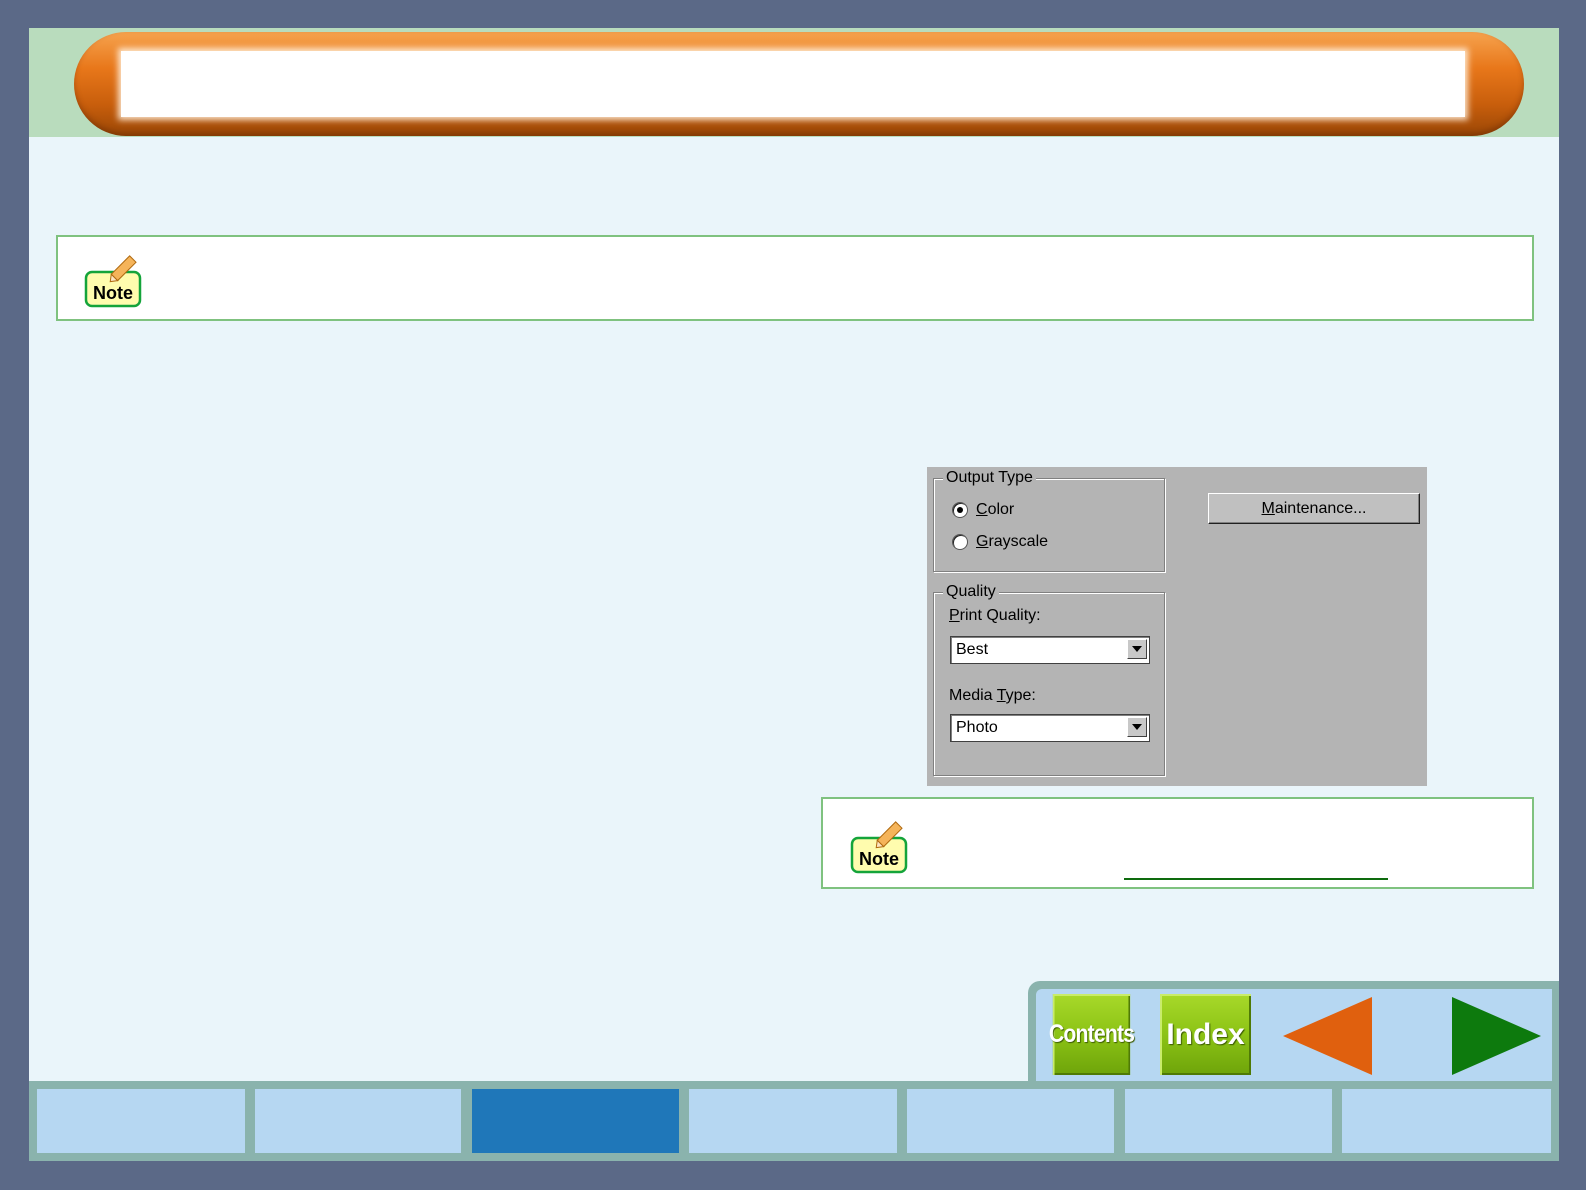 Image resolution: width=1586 pixels, height=1190 pixels. I want to click on output-type-legend: Output Type, so click(989, 478).